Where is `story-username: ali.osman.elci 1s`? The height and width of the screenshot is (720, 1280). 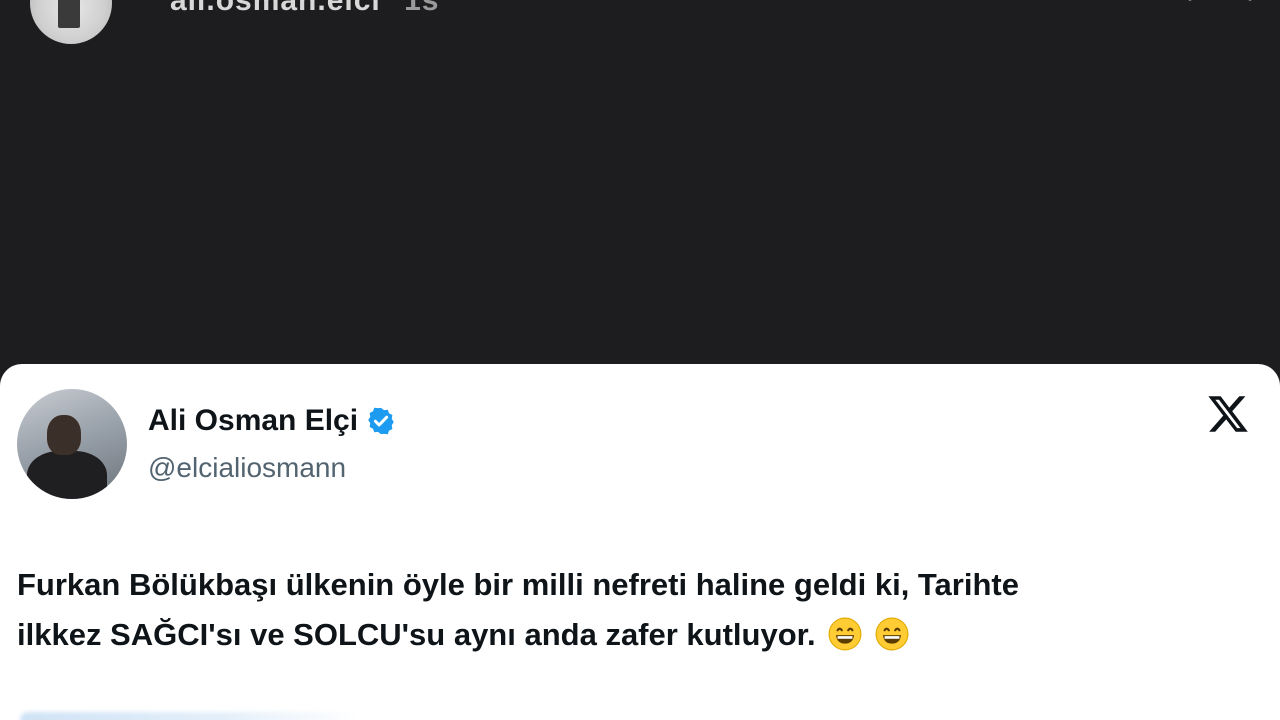
story-username: ali.osman.elci 1s is located at coordinates (304, 9).